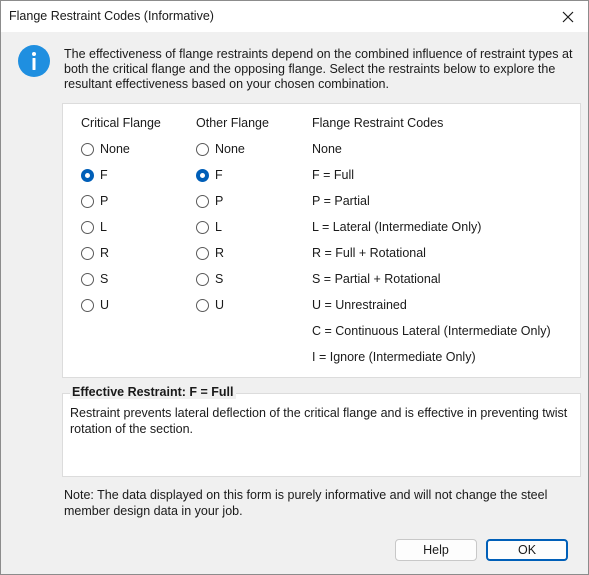 The image size is (589, 575). Describe the element at coordinates (210, 305) in the screenshot. I see `other-flange-radio-u: U` at that location.